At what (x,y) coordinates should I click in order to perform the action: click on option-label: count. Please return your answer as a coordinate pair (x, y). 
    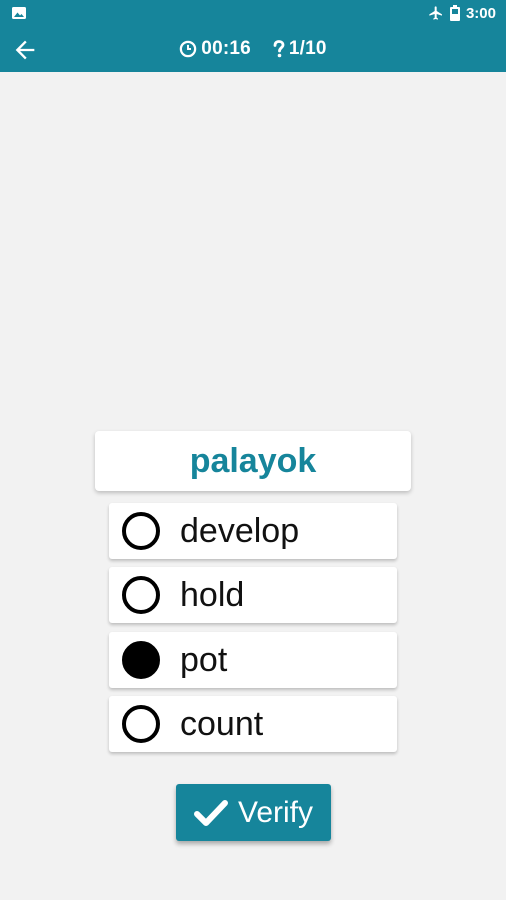
    Looking at the image, I should click on (222, 723).